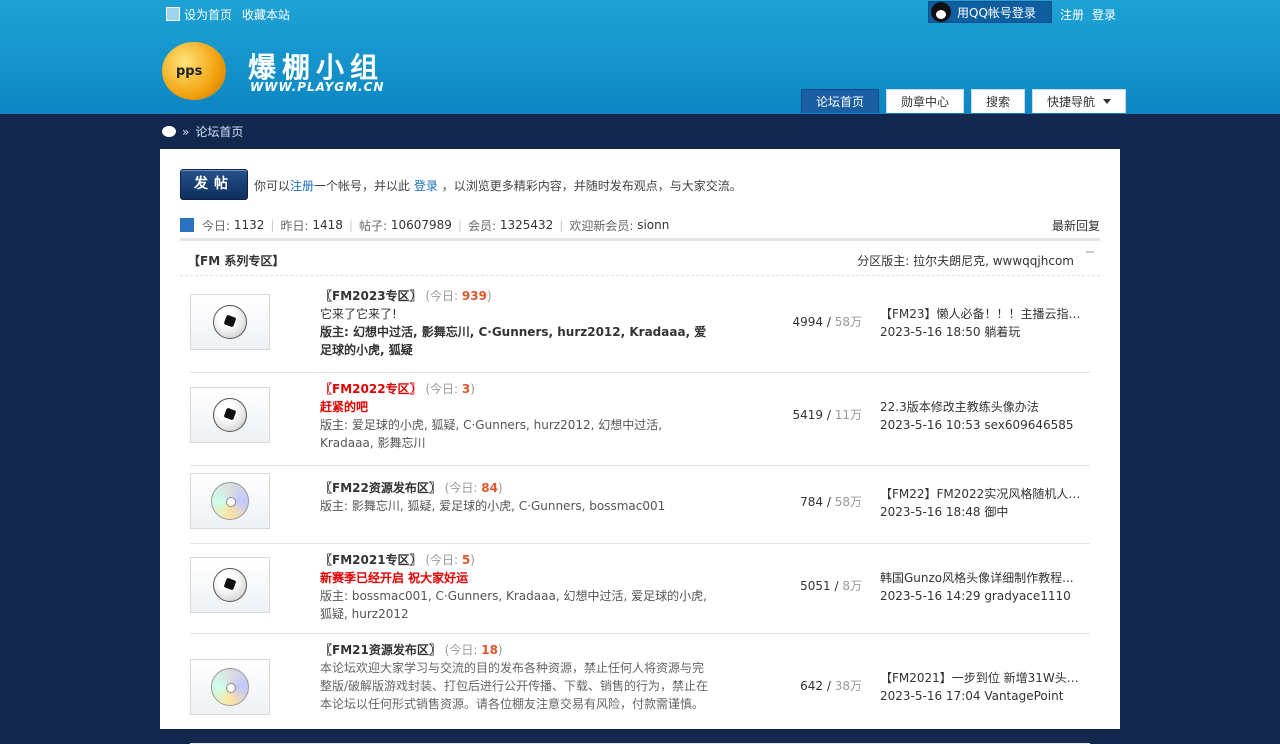 The width and height of the screenshot is (1280, 744). Describe the element at coordinates (990, 12) in the screenshot. I see `qq-login-button: 用QQ帐号登录` at that location.